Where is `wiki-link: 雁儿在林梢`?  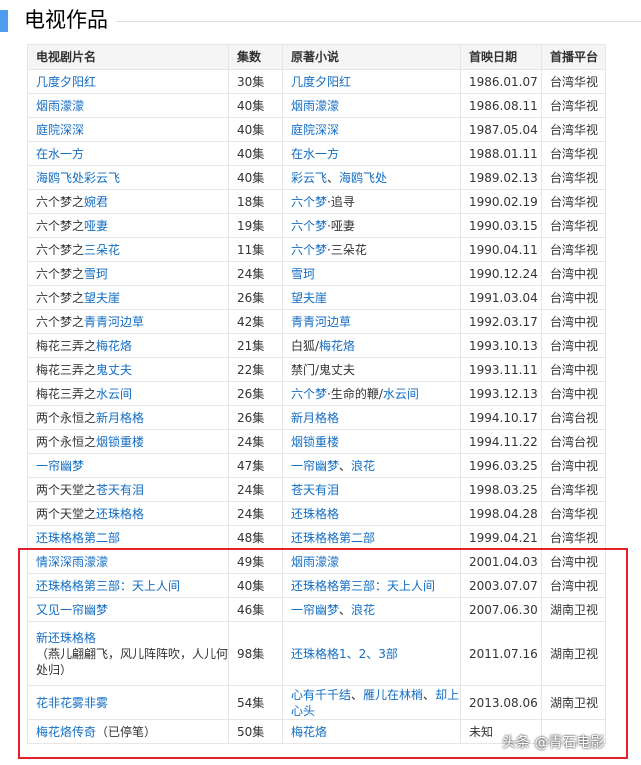
wiki-link: 雁儿在林梢 is located at coordinates (393, 695).